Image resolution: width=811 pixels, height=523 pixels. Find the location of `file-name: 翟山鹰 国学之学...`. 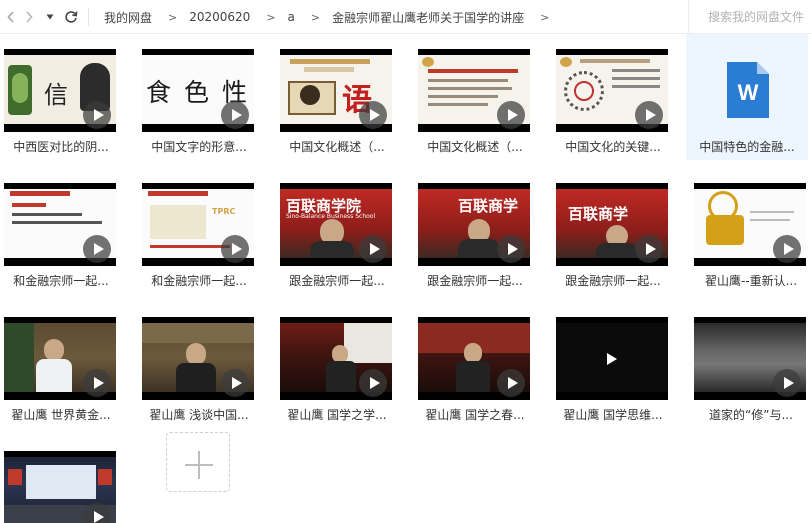

file-name: 翟山鹰 国学之学... is located at coordinates (337, 415).